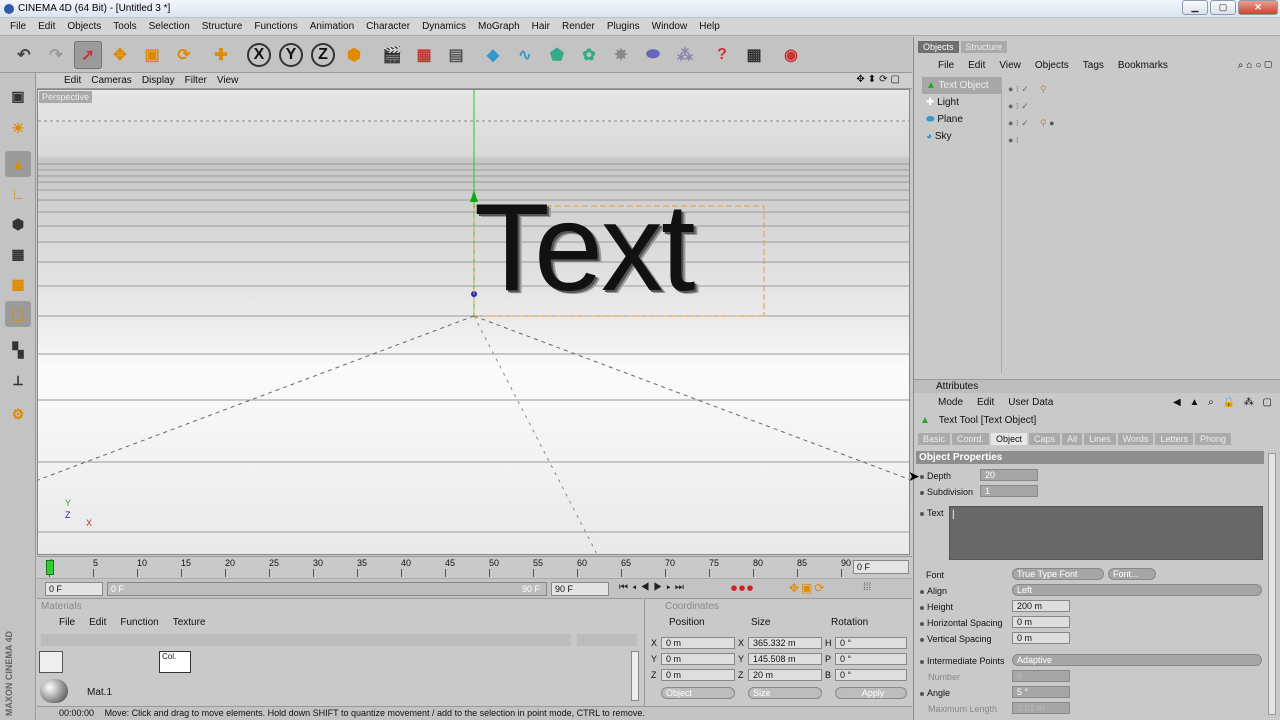 This screenshot has width=1280, height=720. I want to click on pos-x-field: 0 m, so click(698, 643).